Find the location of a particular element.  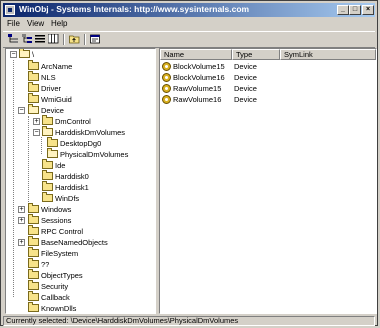

list-row: BlockVolume16 Device is located at coordinates (268, 77).